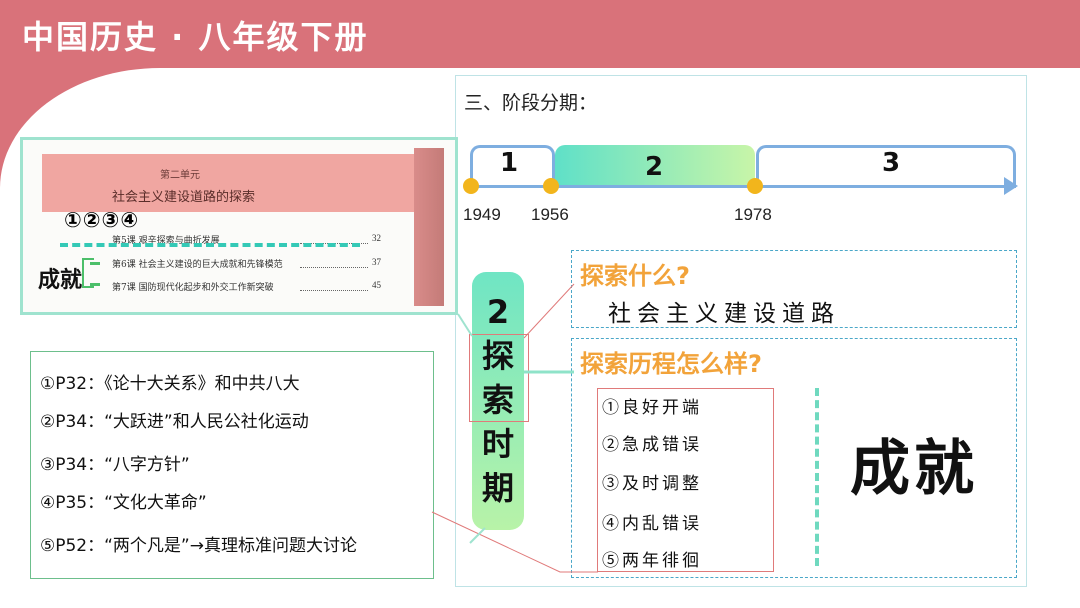 The image size is (1080, 608). I want to click on timeline-arrow-icon, so click(1011, 186).